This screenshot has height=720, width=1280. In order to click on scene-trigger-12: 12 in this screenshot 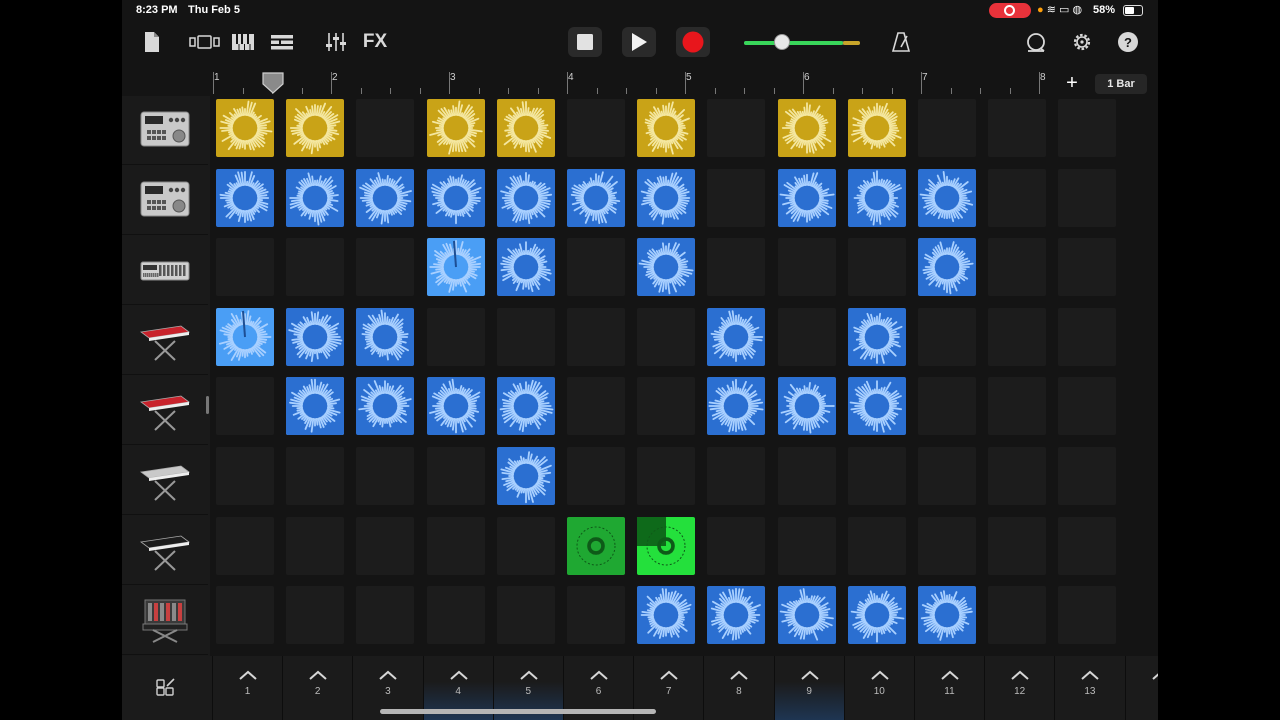, I will do `click(1019, 688)`.